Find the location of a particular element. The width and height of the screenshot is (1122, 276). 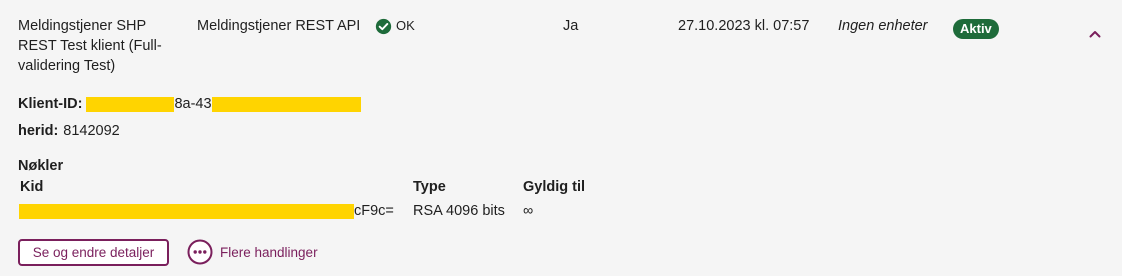

more-actions-button: Flere handlinger is located at coordinates (252, 252).